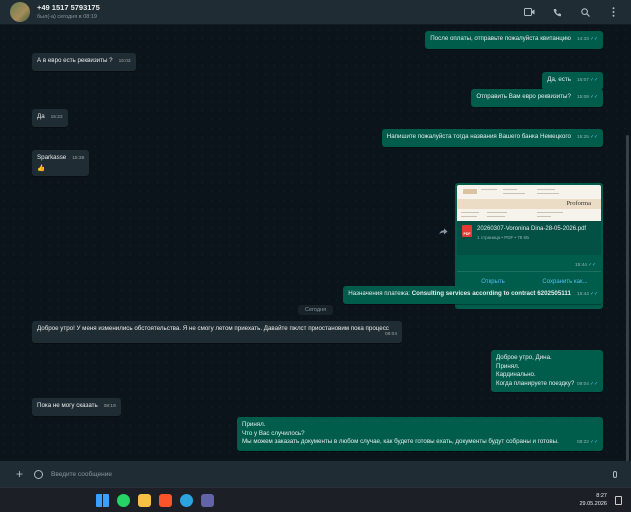 Image resolution: width=631 pixels, height=512 pixels. I want to click on video-call-icon, so click(529, 12).